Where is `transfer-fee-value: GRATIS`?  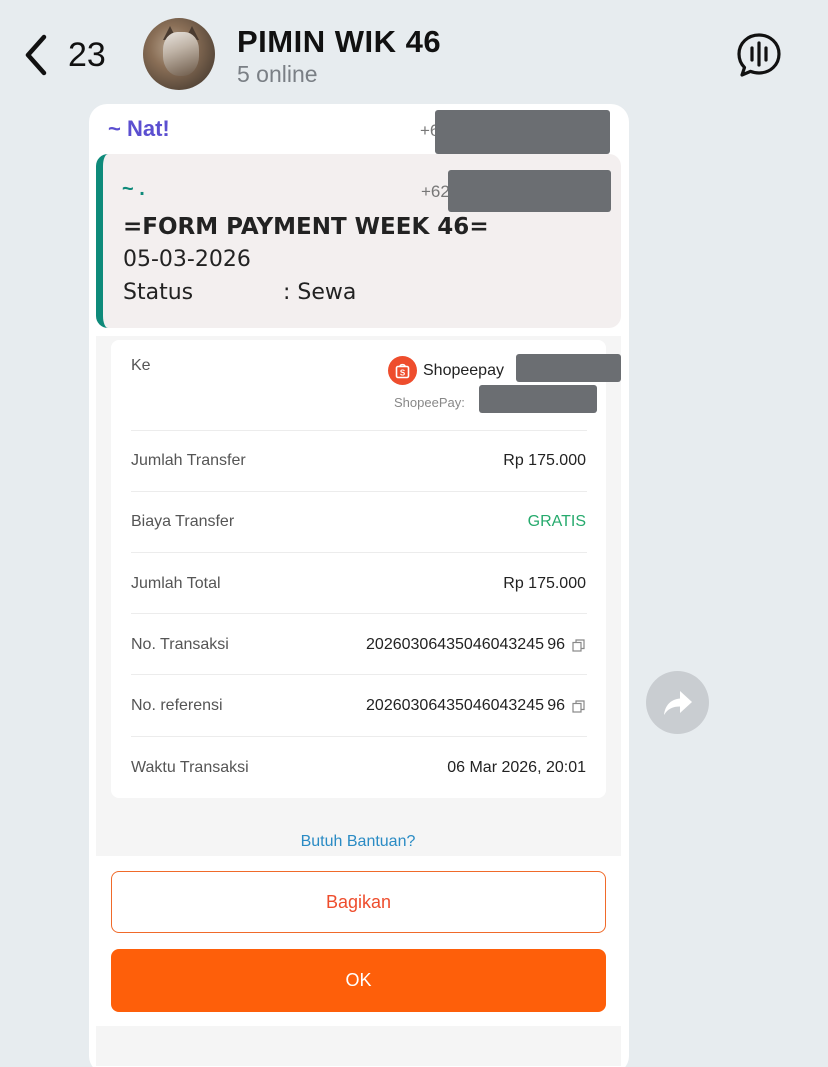
transfer-fee-value: GRATIS is located at coordinates (556, 521).